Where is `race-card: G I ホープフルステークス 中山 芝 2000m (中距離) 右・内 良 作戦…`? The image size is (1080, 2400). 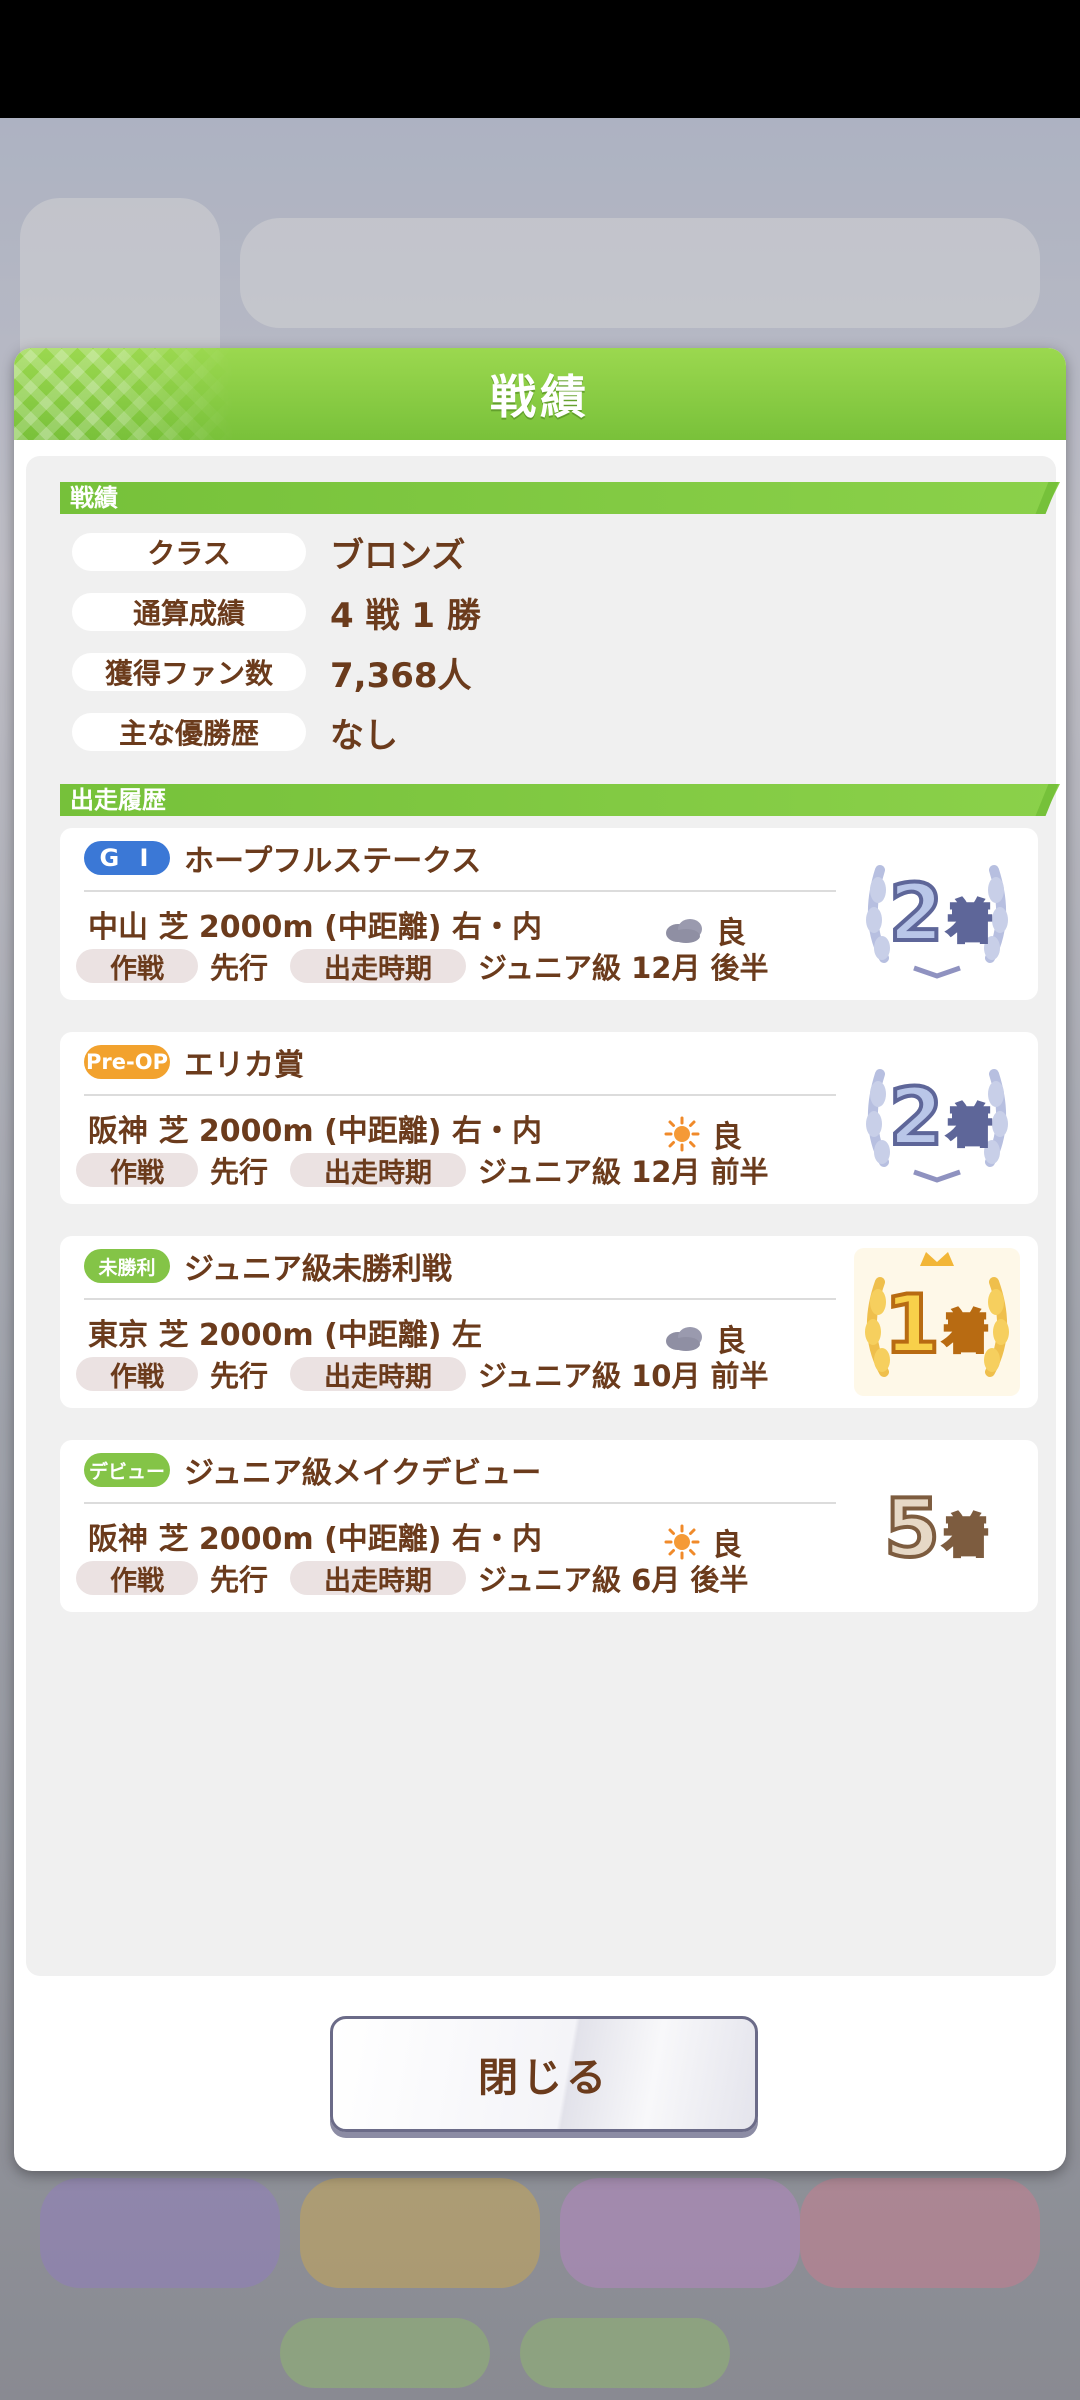 race-card: G I ホープフルステークス 中山 芝 2000m (中距離) 右・内 良 作戦… is located at coordinates (549, 914).